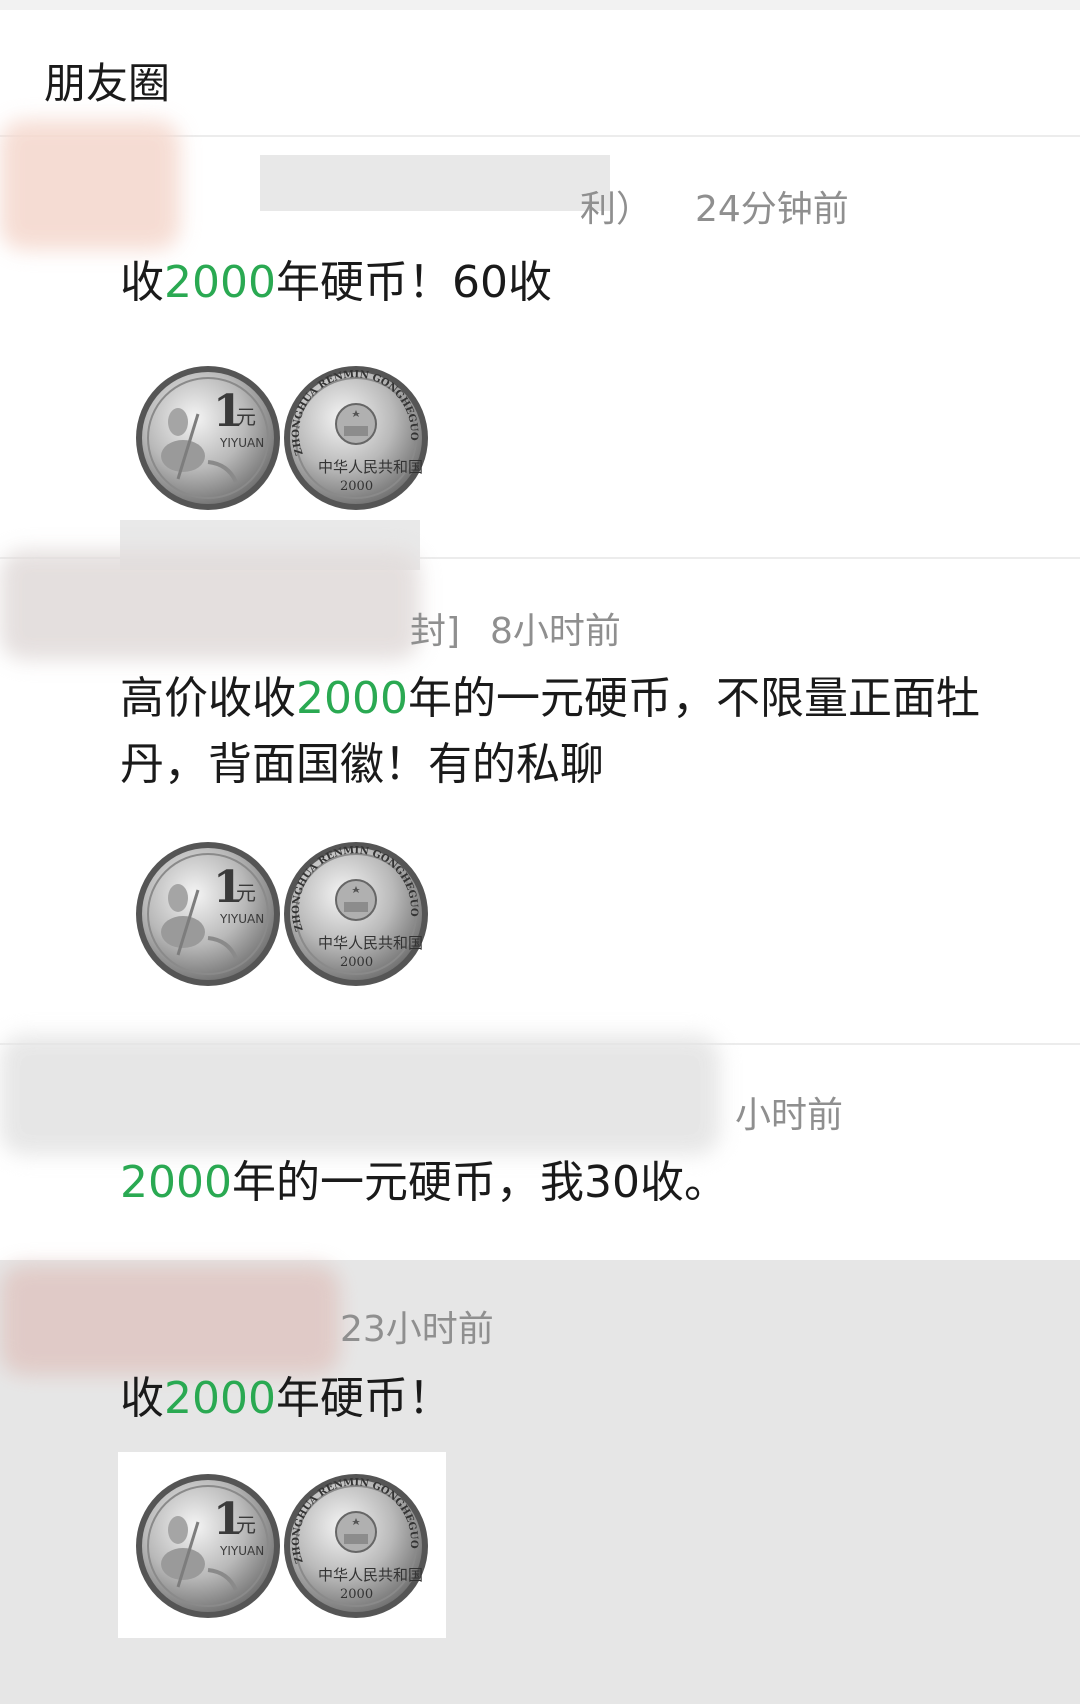  What do you see at coordinates (772, 209) in the screenshot?
I see `post-timestamp: 24分钟前` at bounding box center [772, 209].